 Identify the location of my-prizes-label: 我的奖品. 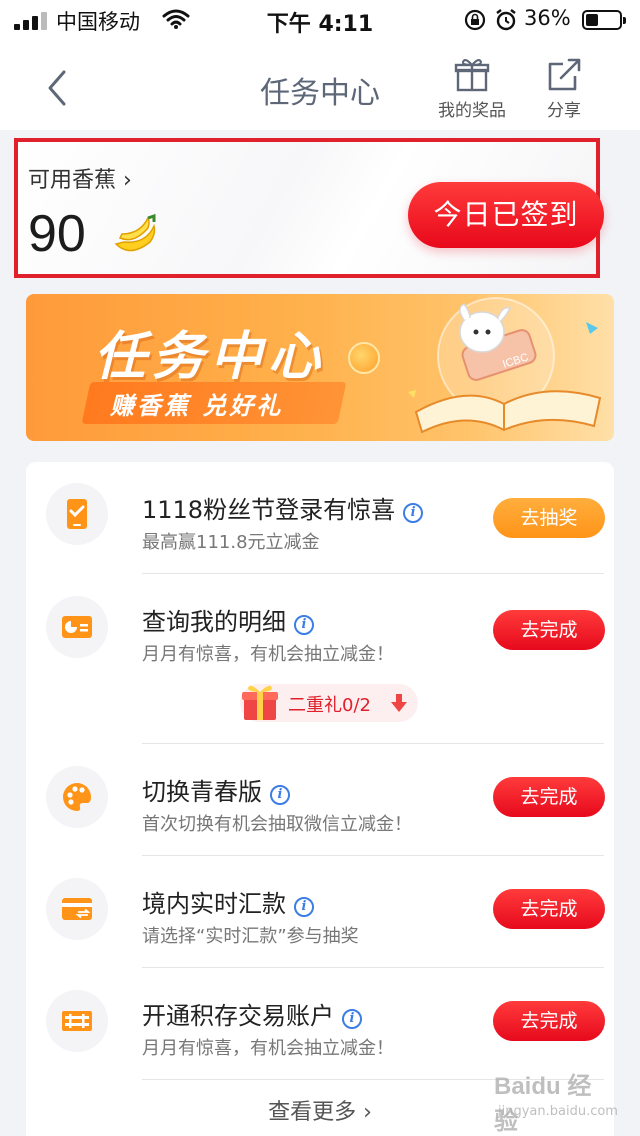
(472, 111).